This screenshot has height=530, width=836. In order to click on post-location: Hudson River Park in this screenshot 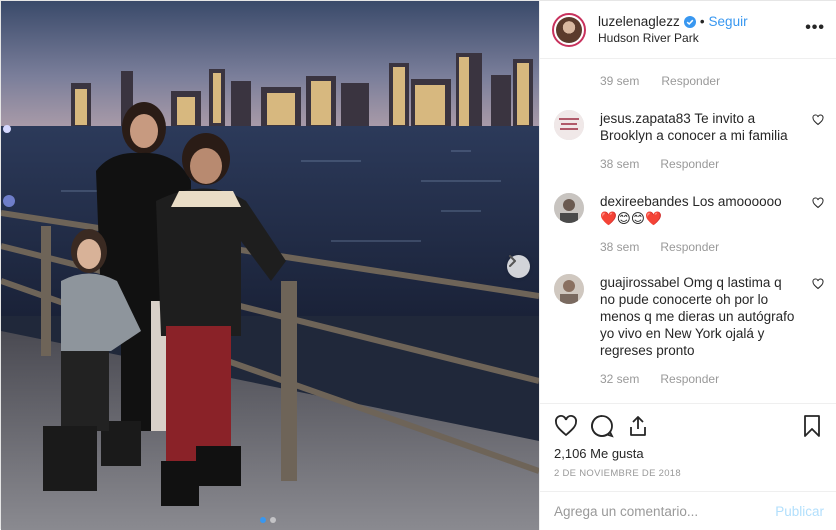, I will do `click(673, 38)`.